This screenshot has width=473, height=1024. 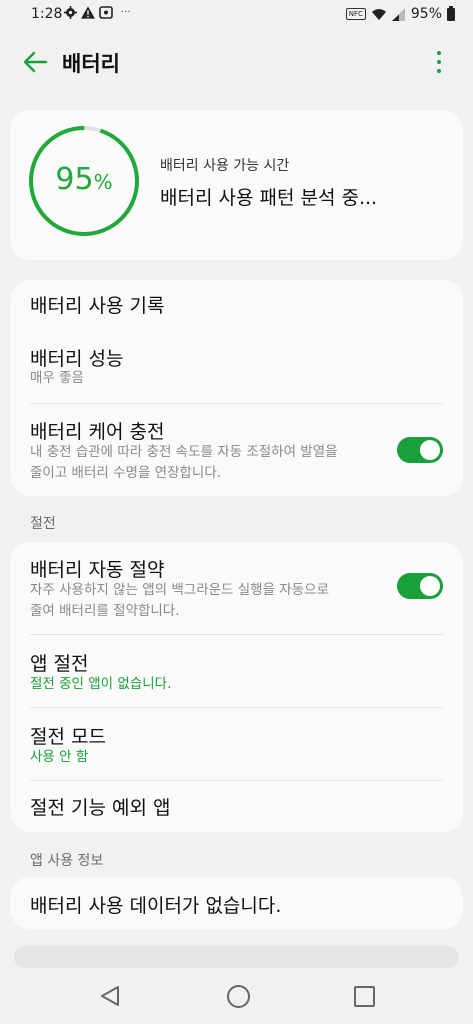 What do you see at coordinates (68, 737) in the screenshot?
I see `item-title: 절전 모드` at bounding box center [68, 737].